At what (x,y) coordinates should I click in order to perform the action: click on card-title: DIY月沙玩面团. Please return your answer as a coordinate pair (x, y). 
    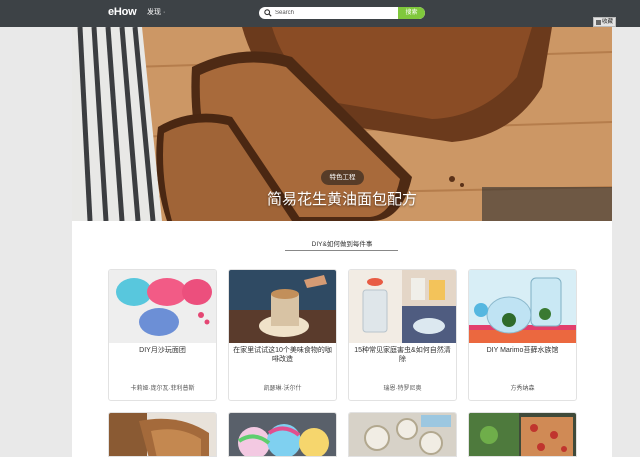
    Looking at the image, I should click on (162, 350).